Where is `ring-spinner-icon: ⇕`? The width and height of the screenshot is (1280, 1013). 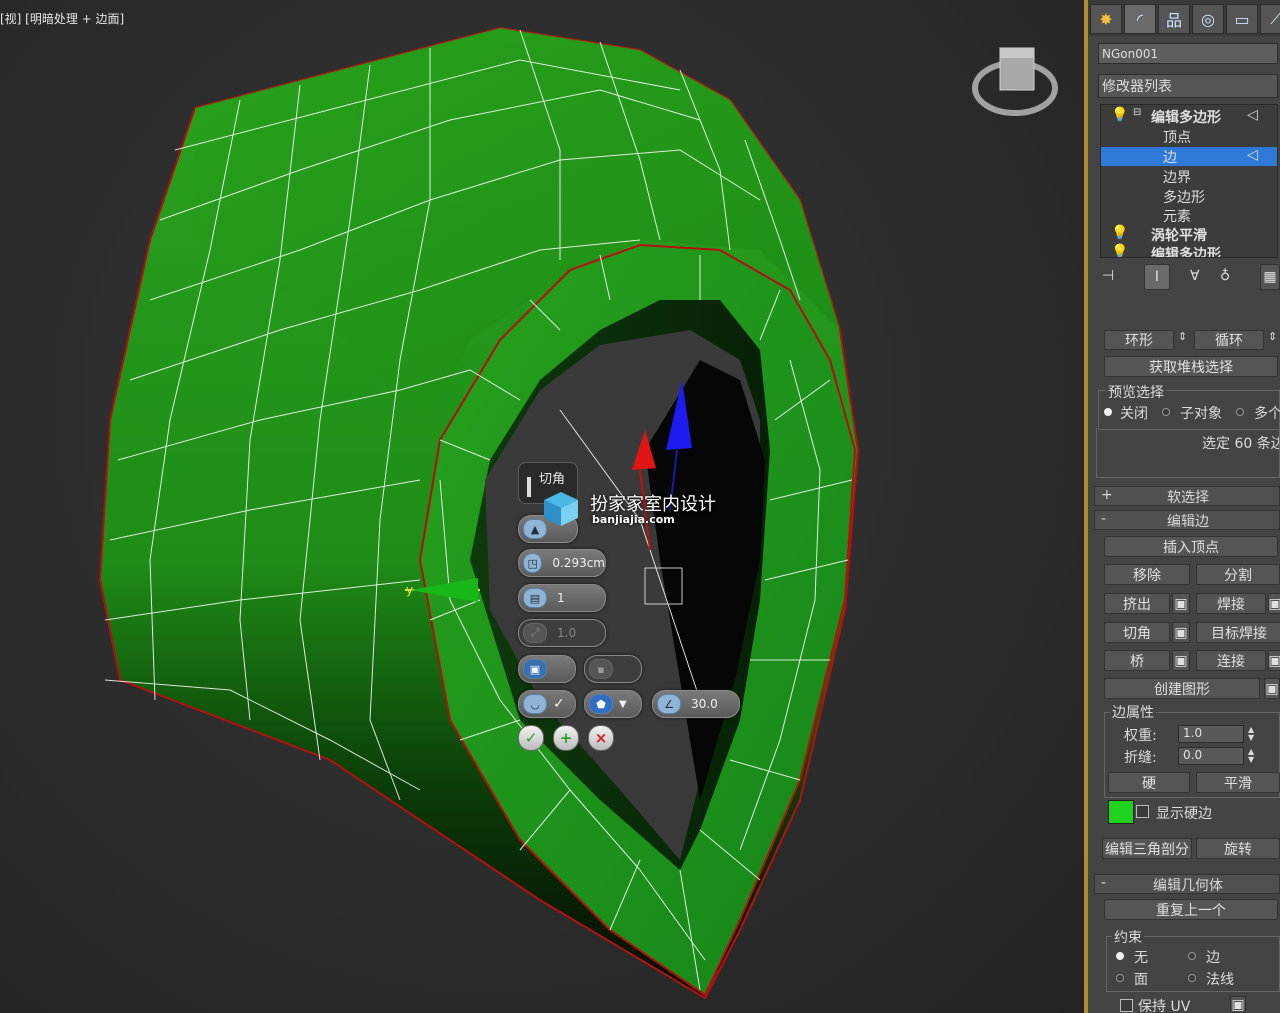 ring-spinner-icon: ⇕ is located at coordinates (1182, 336).